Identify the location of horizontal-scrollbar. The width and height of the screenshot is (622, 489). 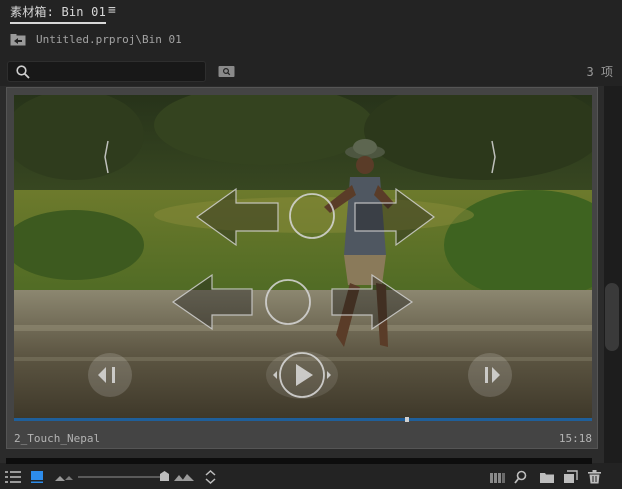
(299, 461).